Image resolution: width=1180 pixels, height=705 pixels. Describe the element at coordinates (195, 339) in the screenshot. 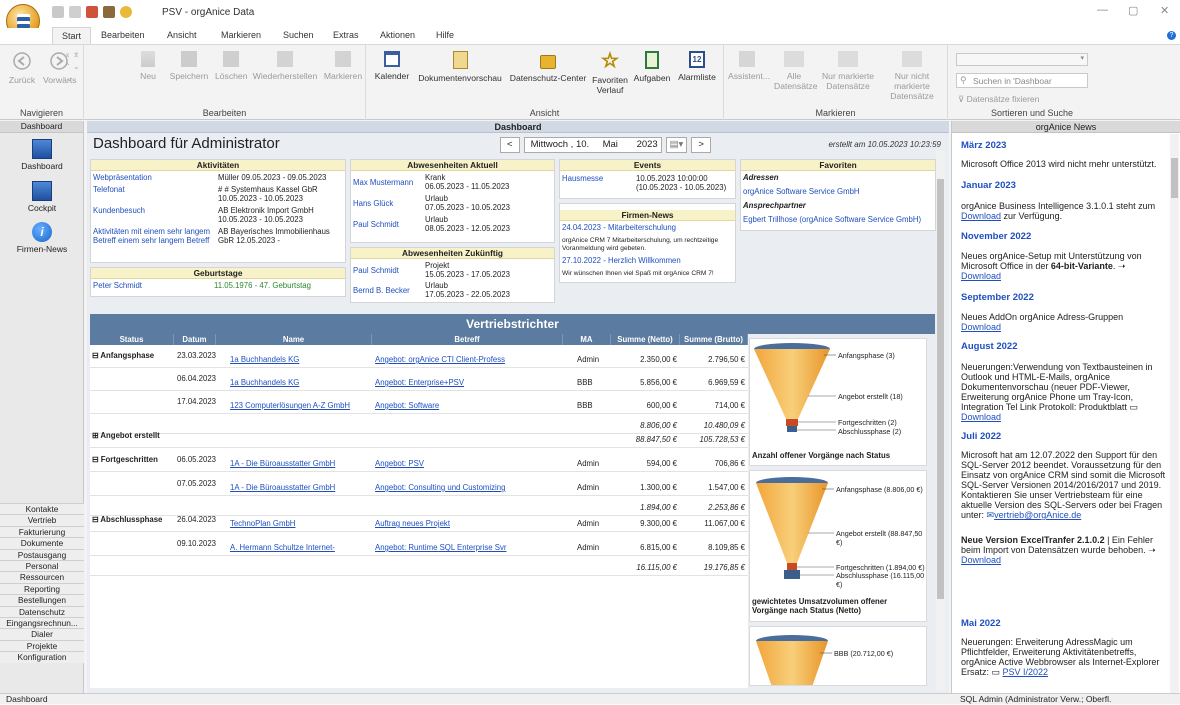

I see `column-header-1: Datum` at that location.